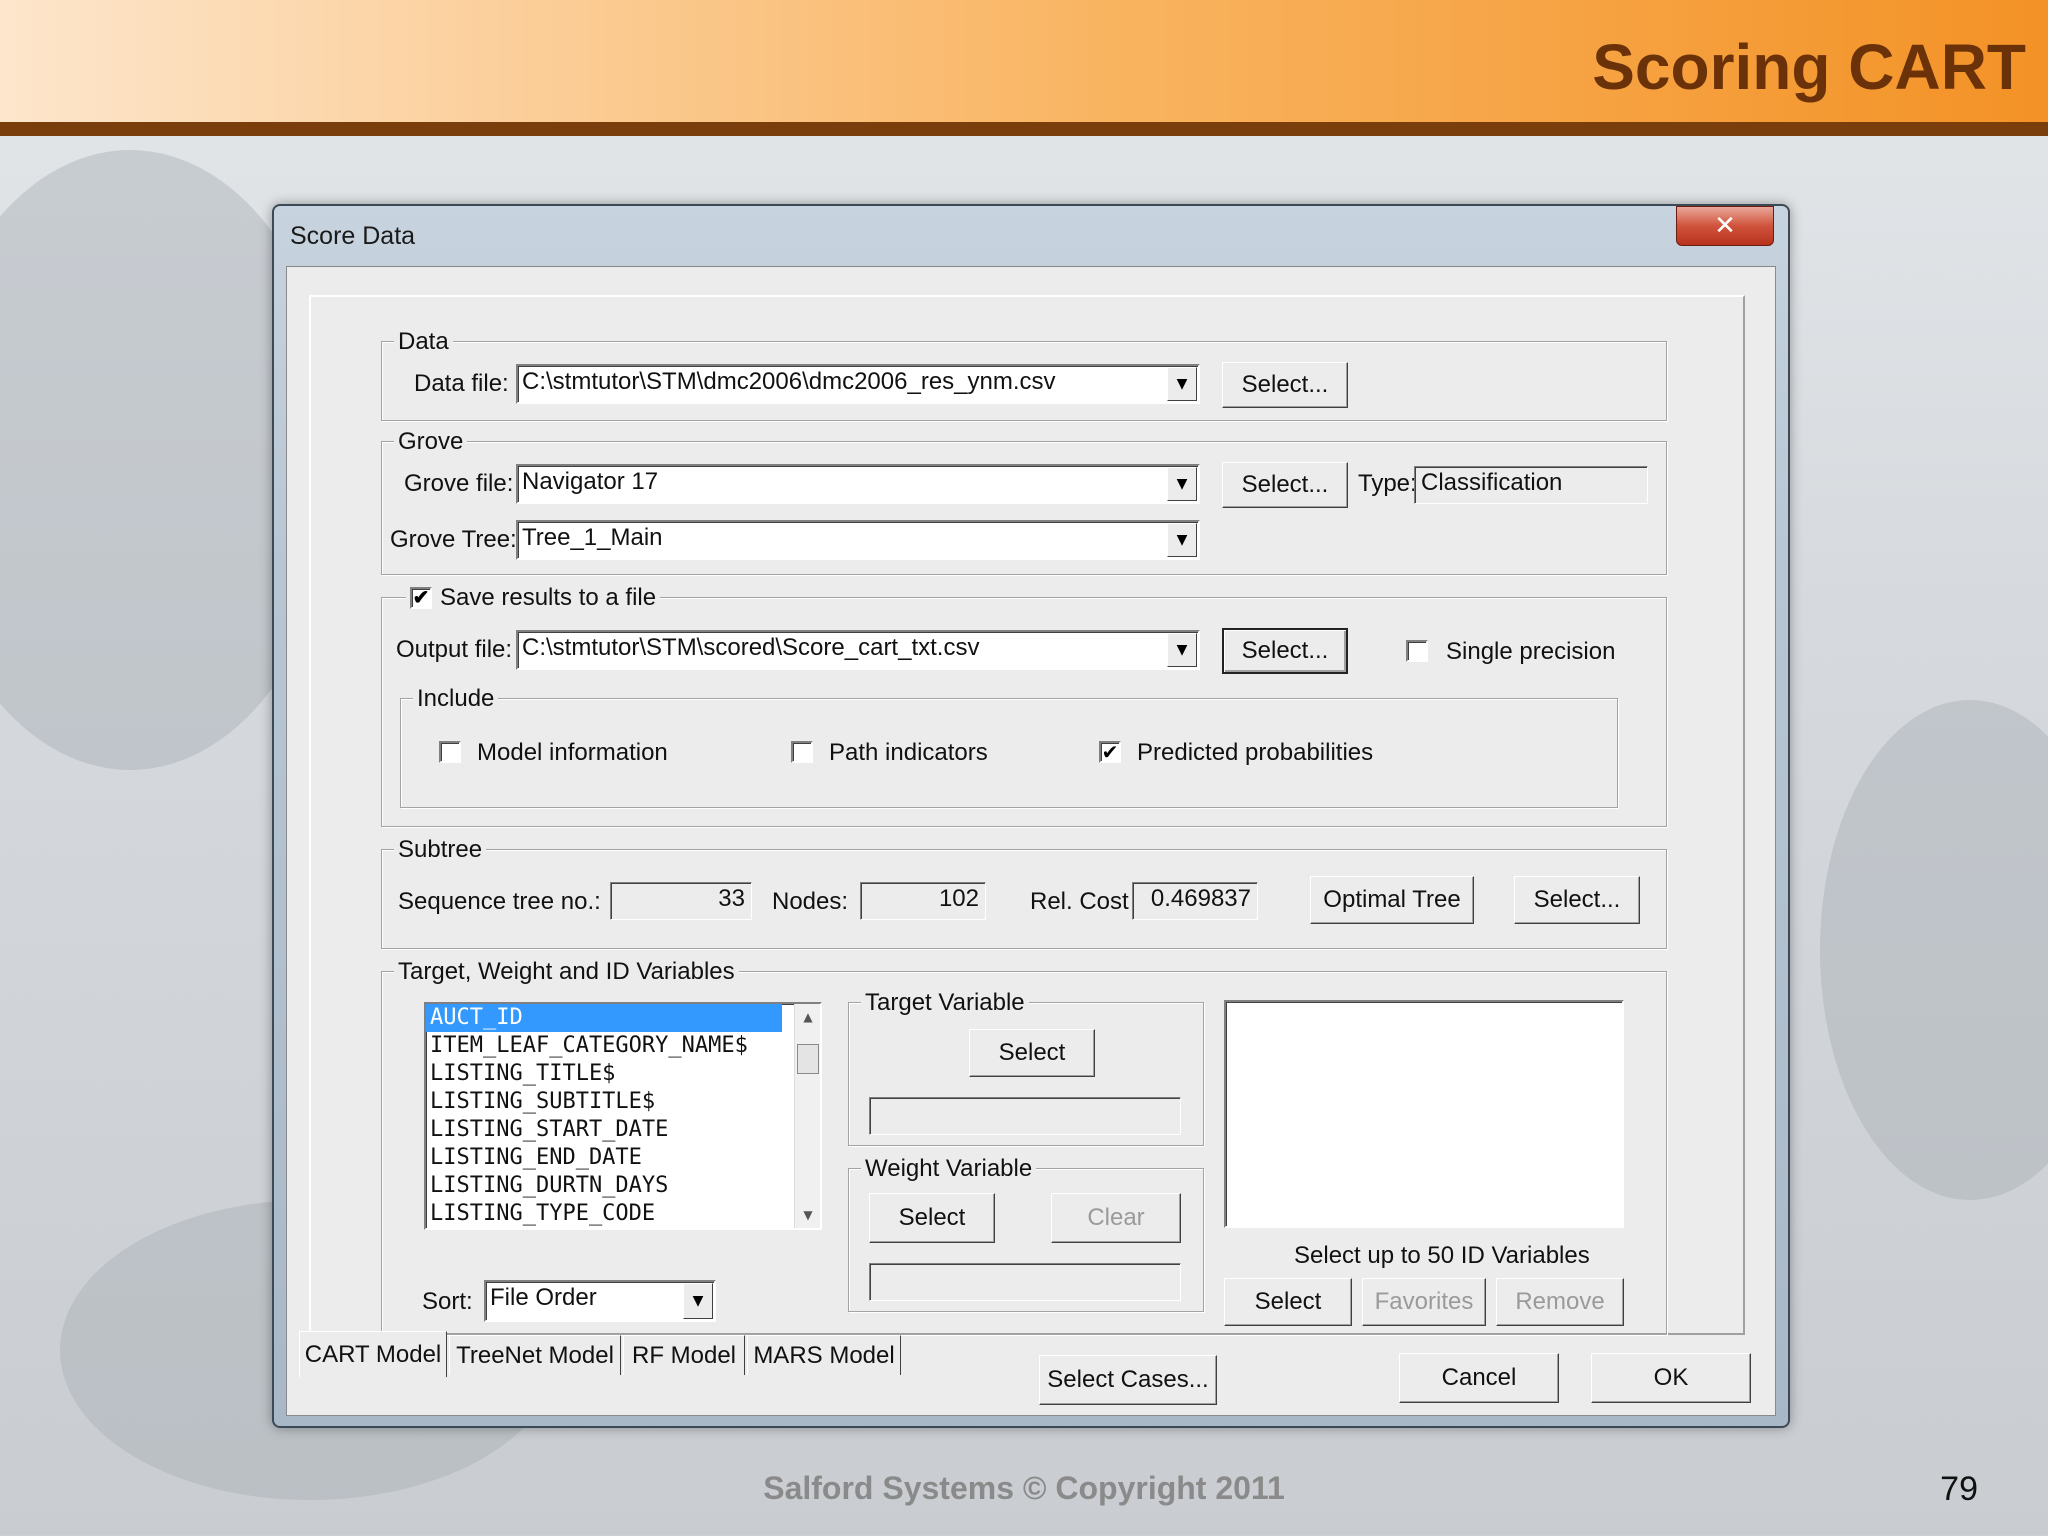  What do you see at coordinates (373, 1354) in the screenshot?
I see `tab-cart-model: CART Model` at bounding box center [373, 1354].